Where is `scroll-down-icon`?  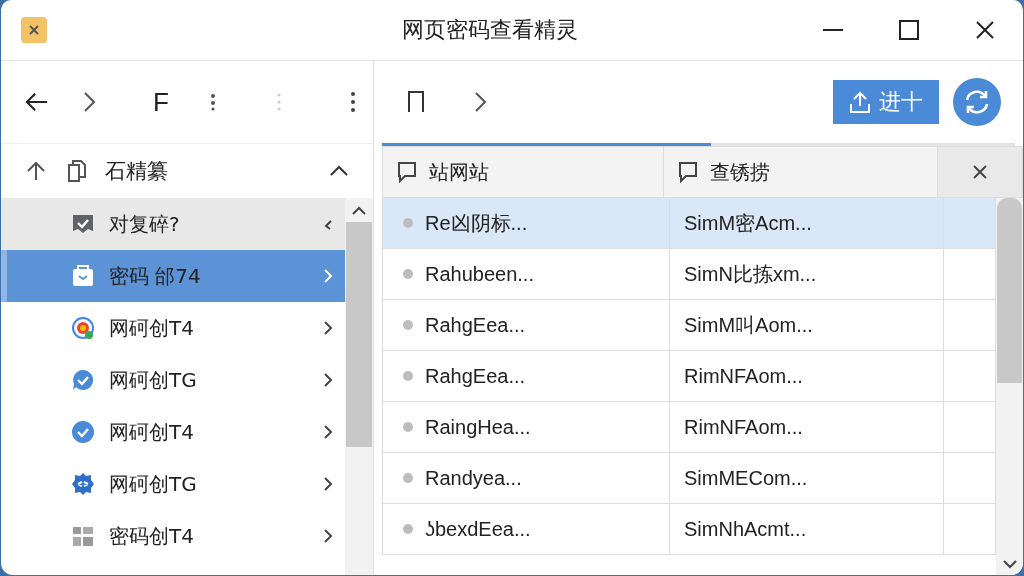
scroll-down-icon is located at coordinates (1009, 564).